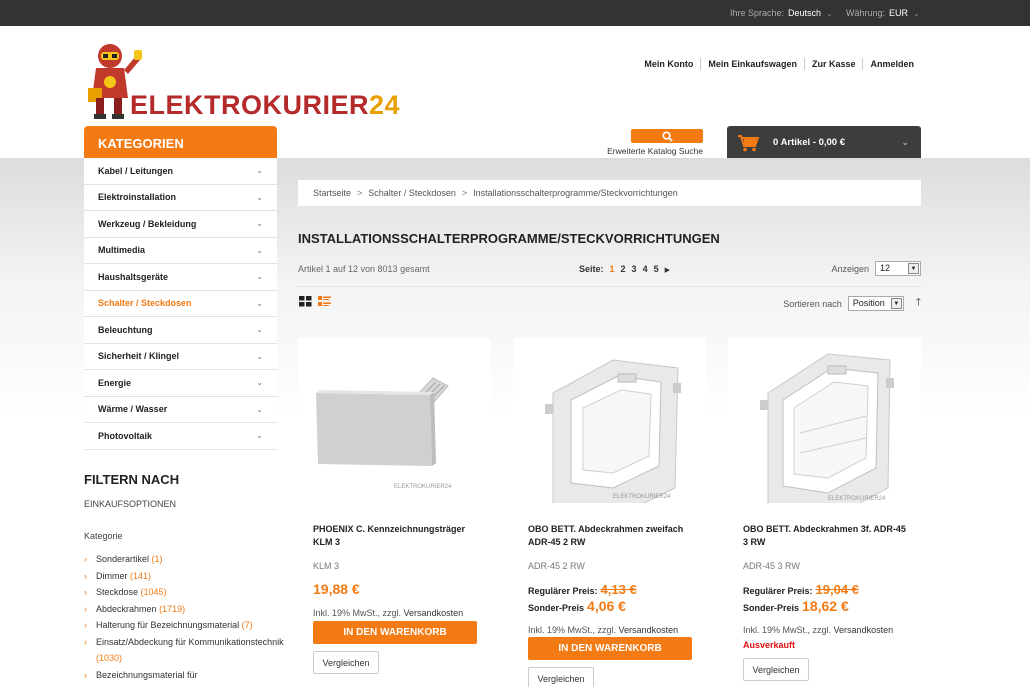 This screenshot has height=687, width=1030. Describe the element at coordinates (180, 171) in the screenshot. I see `sidebar-item: Kabel / Leitungen ⌄` at that location.